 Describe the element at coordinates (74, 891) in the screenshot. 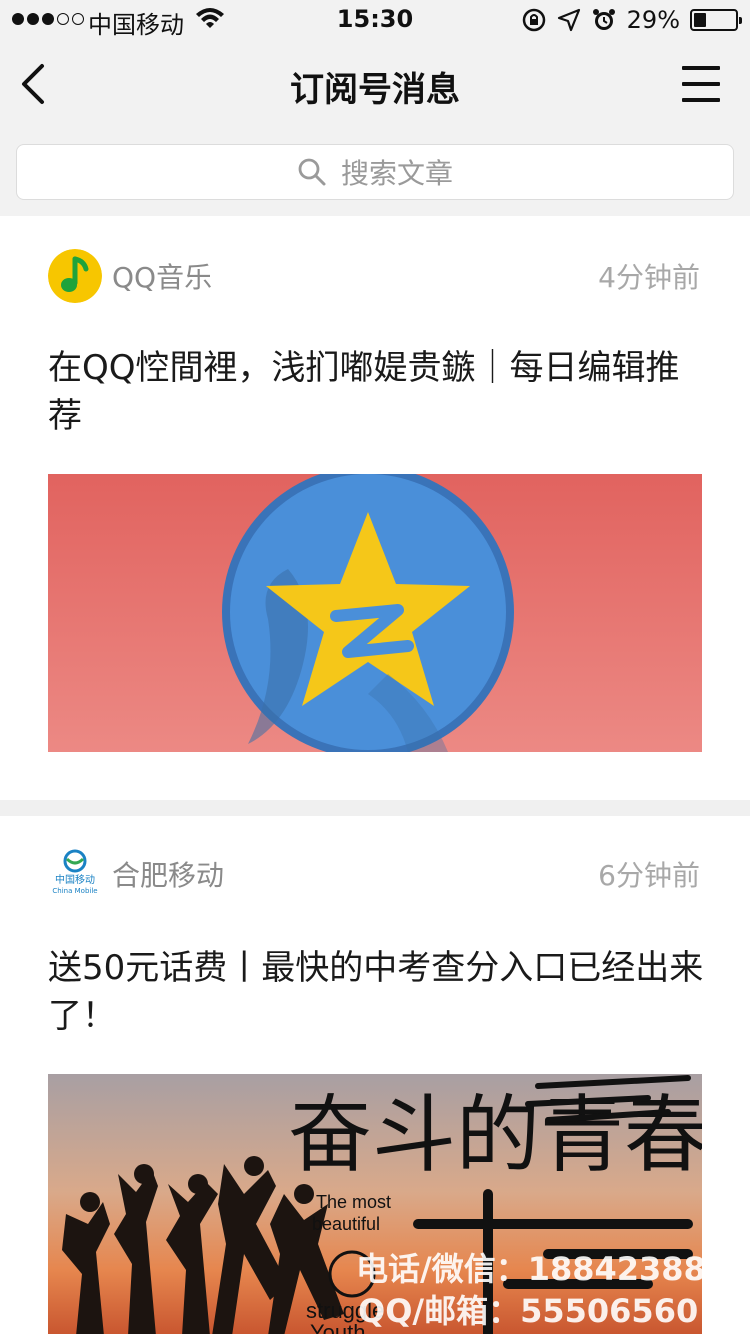

I see `svg-text: China Mobile` at that location.